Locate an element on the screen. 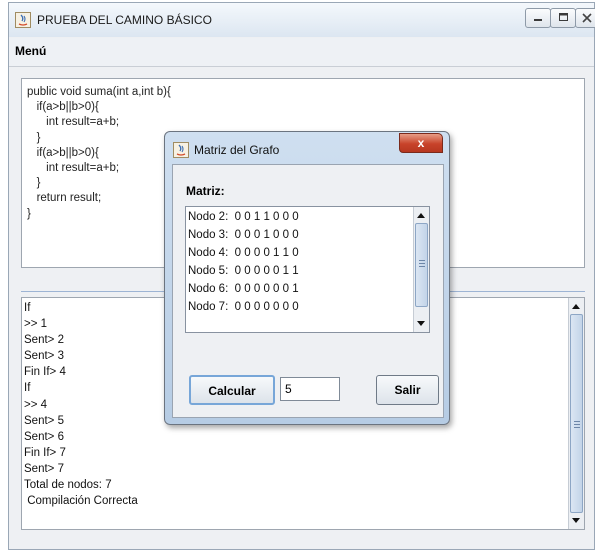  dialog-close-button: x is located at coordinates (421, 143).